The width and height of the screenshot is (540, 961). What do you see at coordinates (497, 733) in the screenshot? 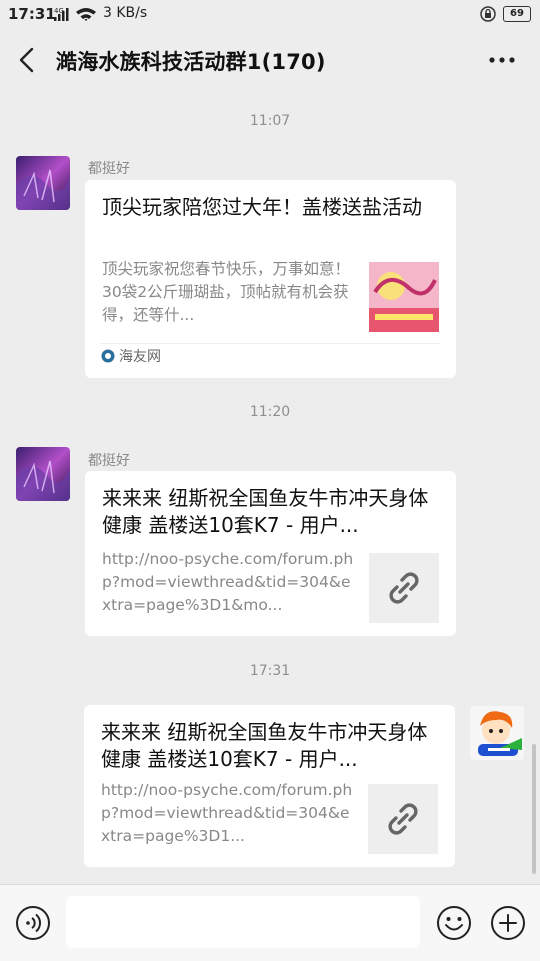
I see `my-avatar` at bounding box center [497, 733].